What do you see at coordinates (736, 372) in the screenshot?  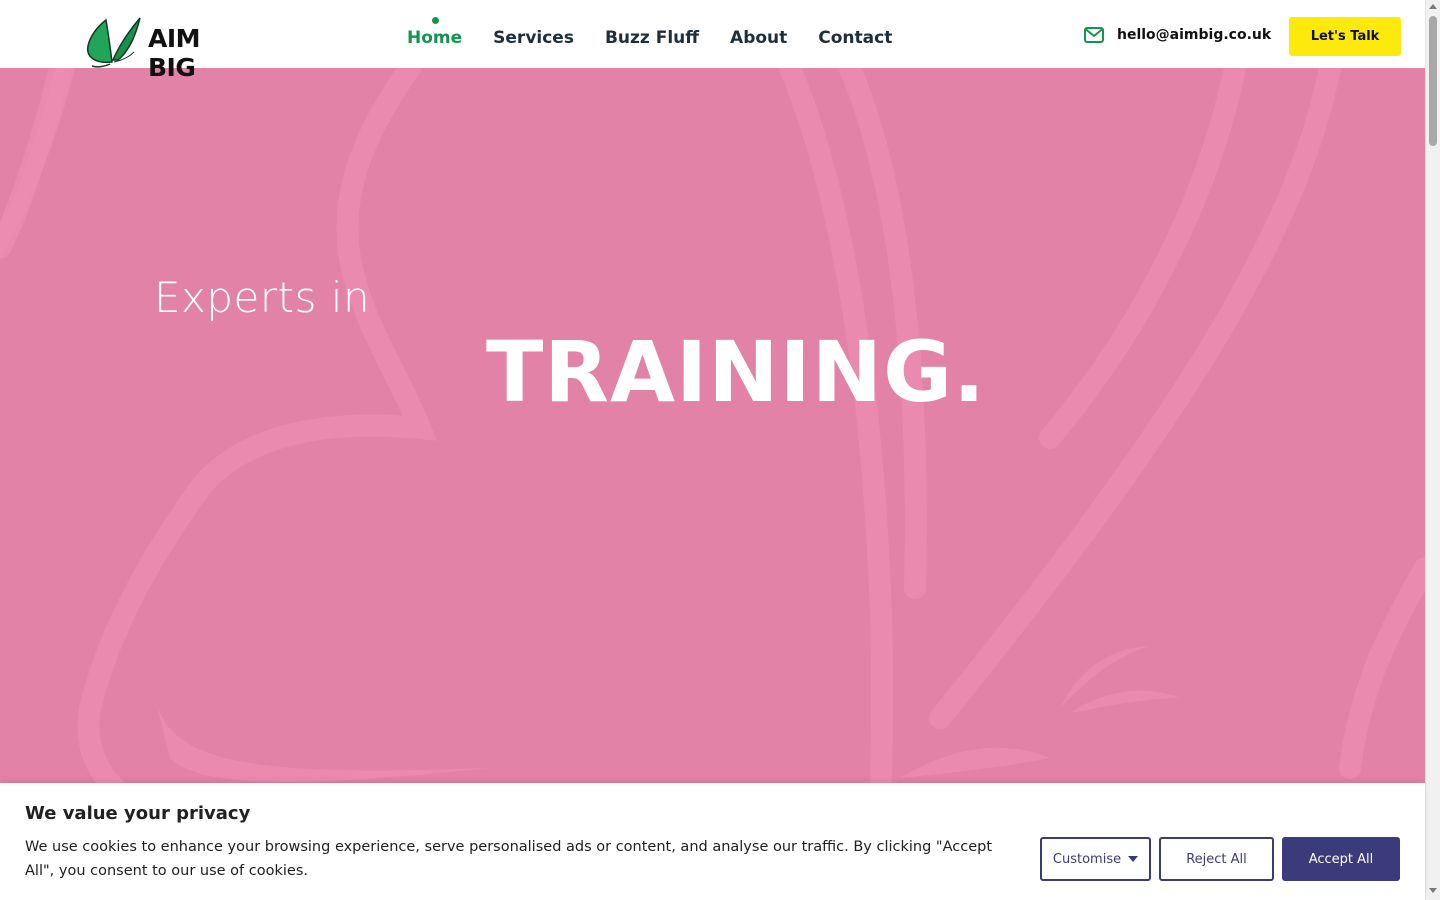 I see `hero-title: TRAINING.` at bounding box center [736, 372].